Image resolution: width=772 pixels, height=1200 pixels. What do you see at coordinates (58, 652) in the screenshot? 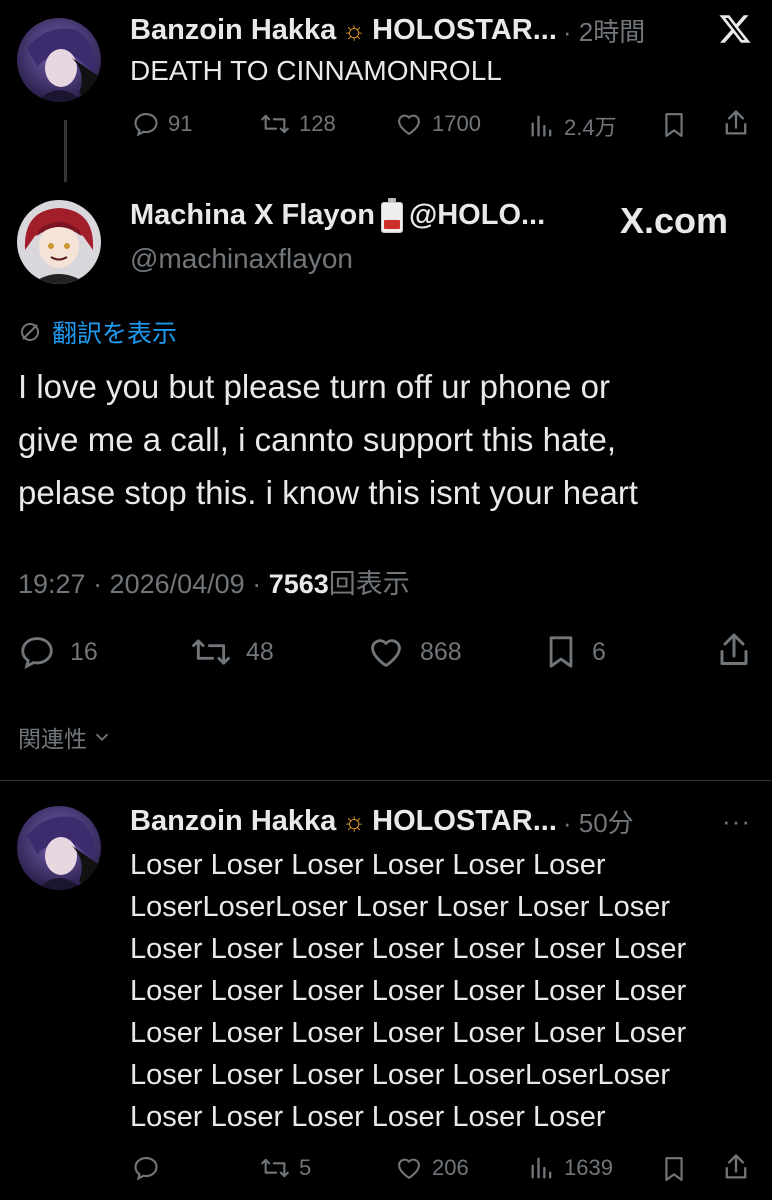
I see `reply-button: 16` at bounding box center [58, 652].